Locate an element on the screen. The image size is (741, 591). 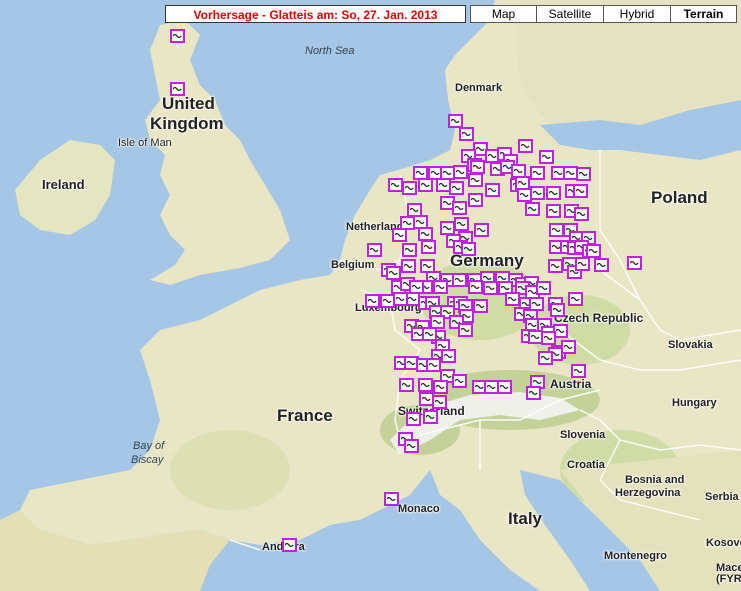
label-macedonia: Mace (FYR) is located at coordinates (728, 574).